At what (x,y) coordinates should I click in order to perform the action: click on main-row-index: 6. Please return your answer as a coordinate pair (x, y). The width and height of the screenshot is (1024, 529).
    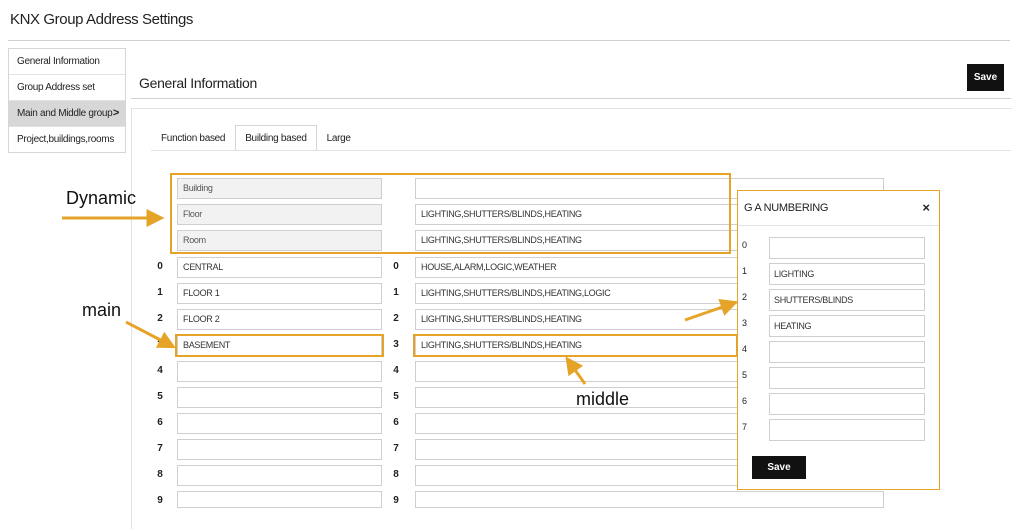
    Looking at the image, I should click on (160, 422).